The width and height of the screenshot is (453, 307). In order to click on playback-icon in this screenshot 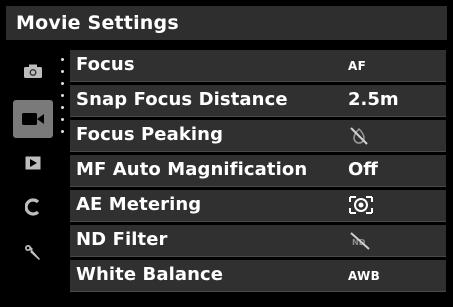, I will do `click(33, 163)`.